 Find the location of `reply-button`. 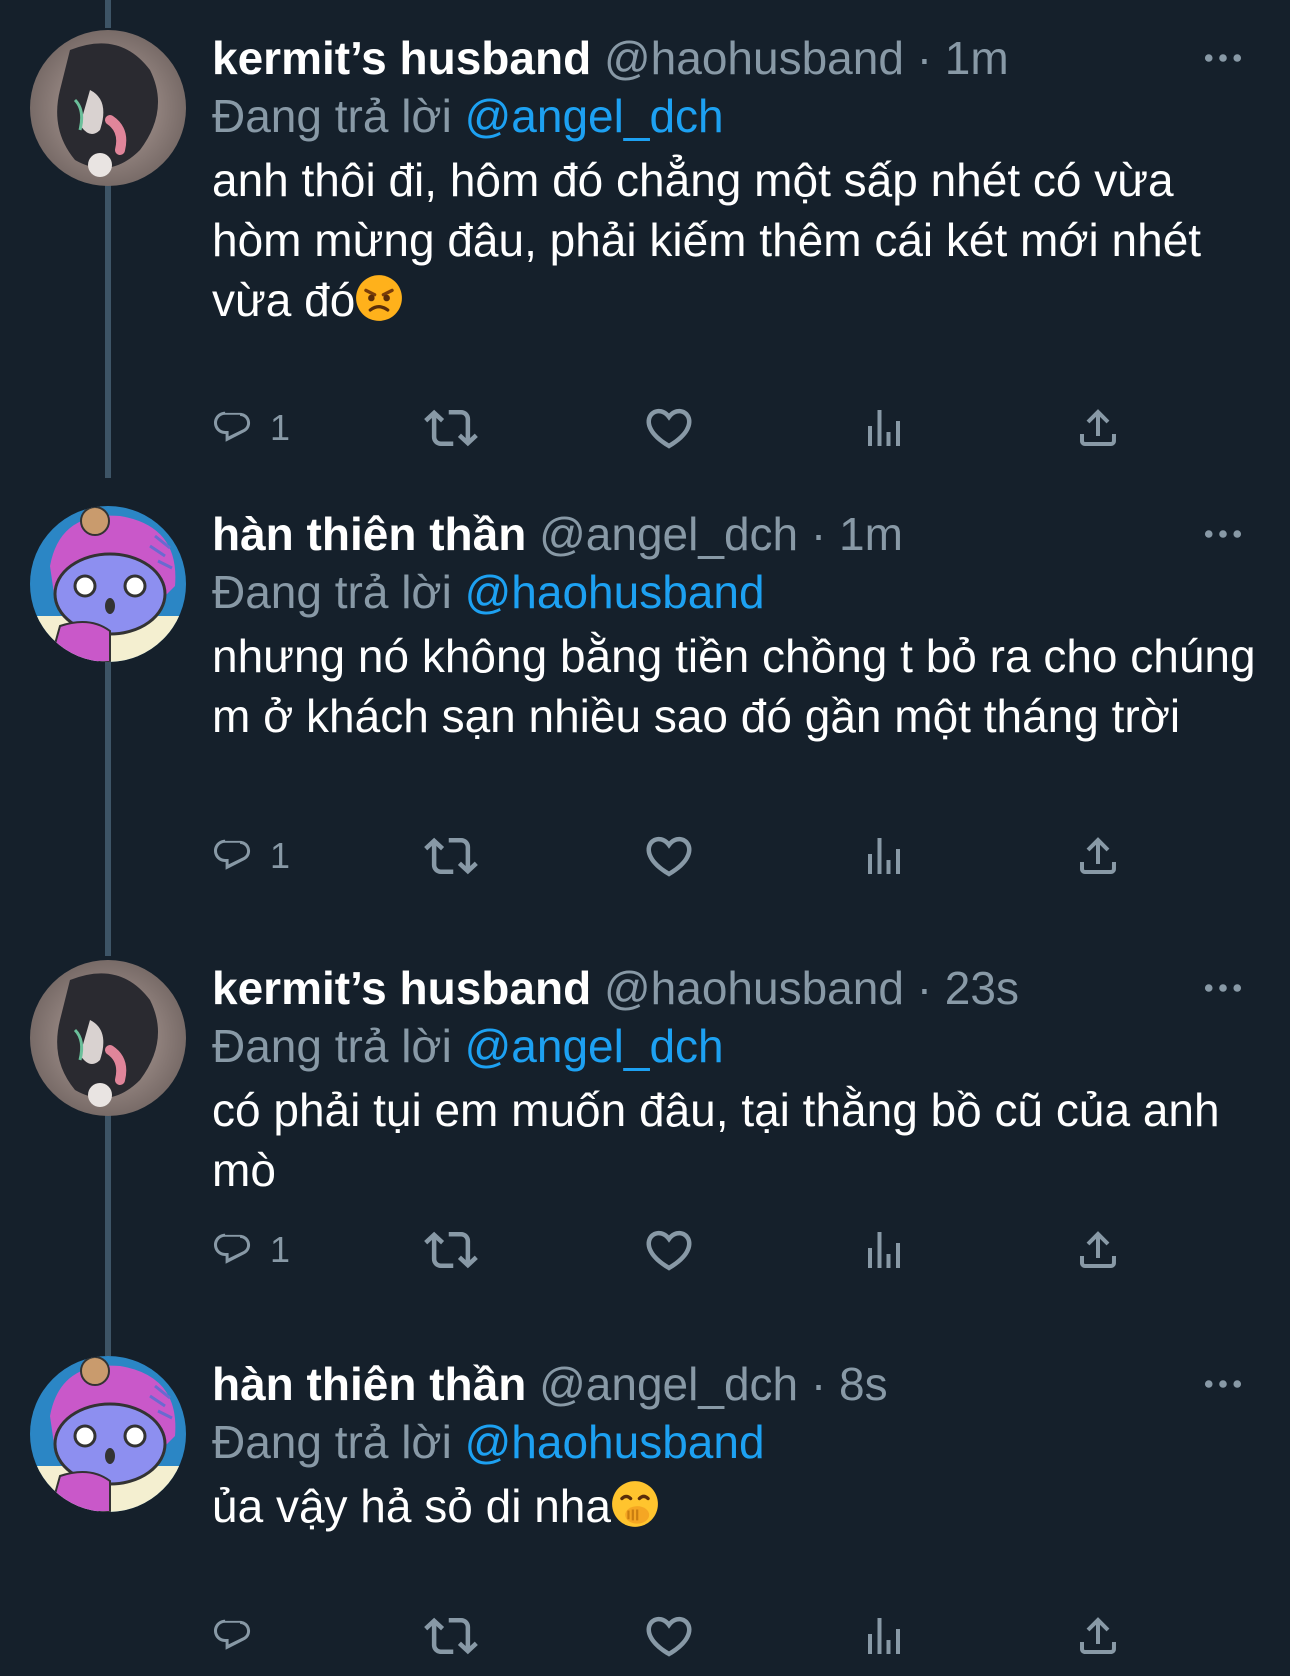

reply-button is located at coordinates (241, 1636).